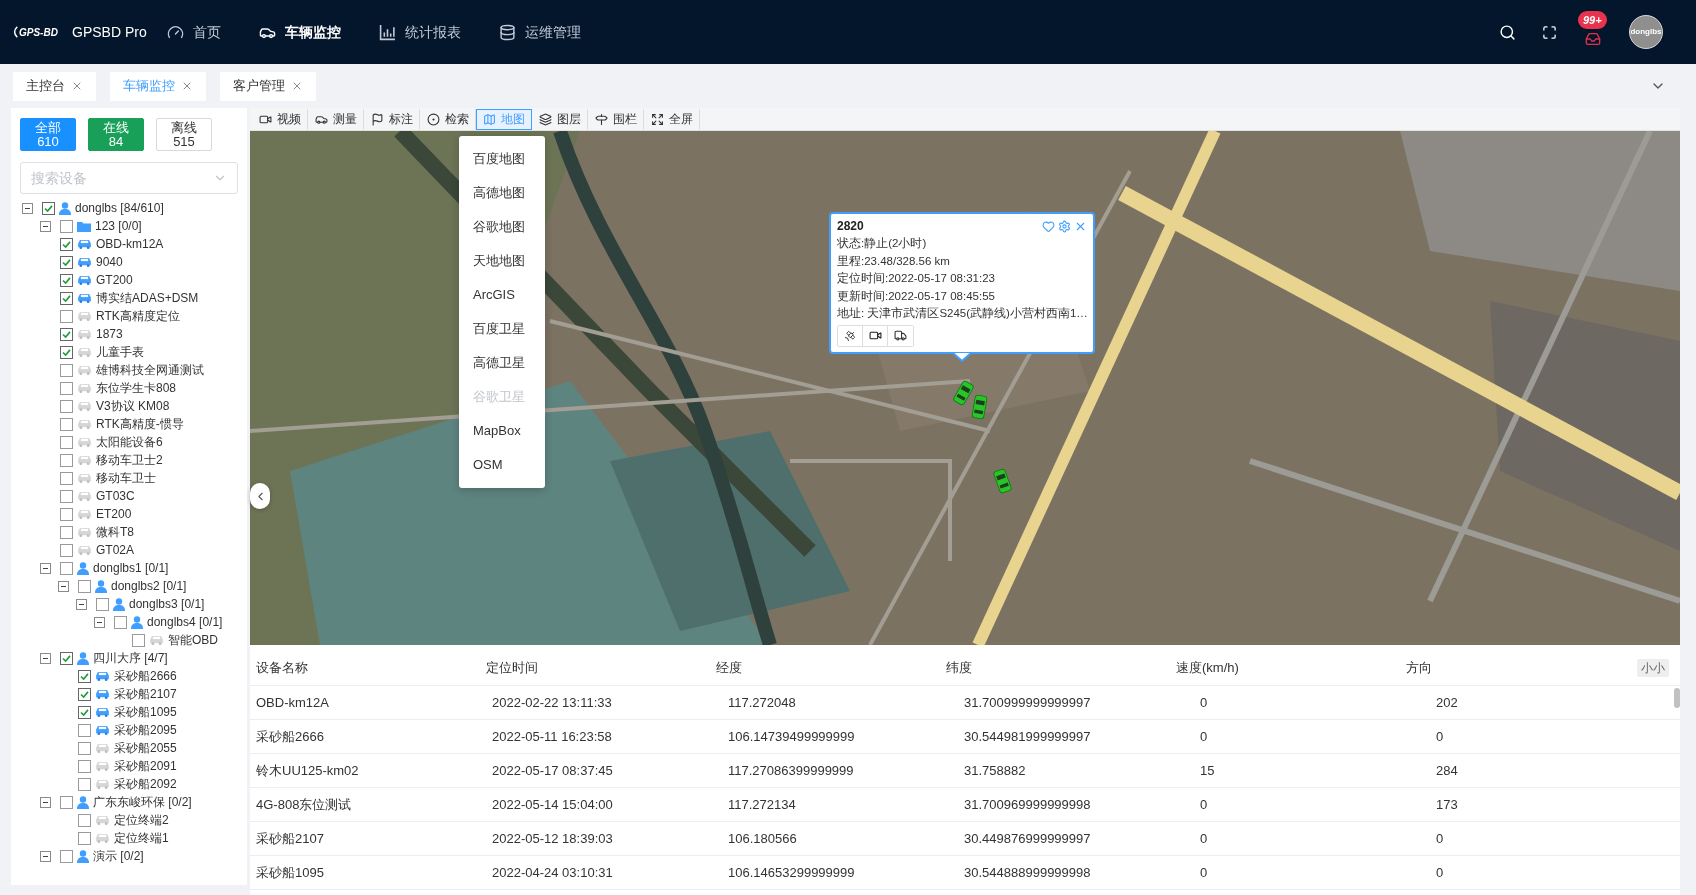 This screenshot has height=895, width=1696. I want to click on search-icon, so click(1507, 32).